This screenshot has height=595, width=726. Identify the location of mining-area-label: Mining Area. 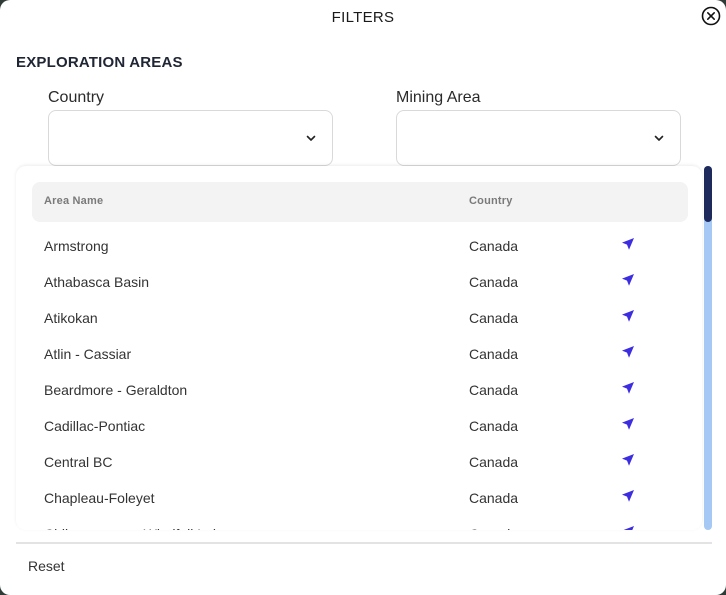
(438, 97).